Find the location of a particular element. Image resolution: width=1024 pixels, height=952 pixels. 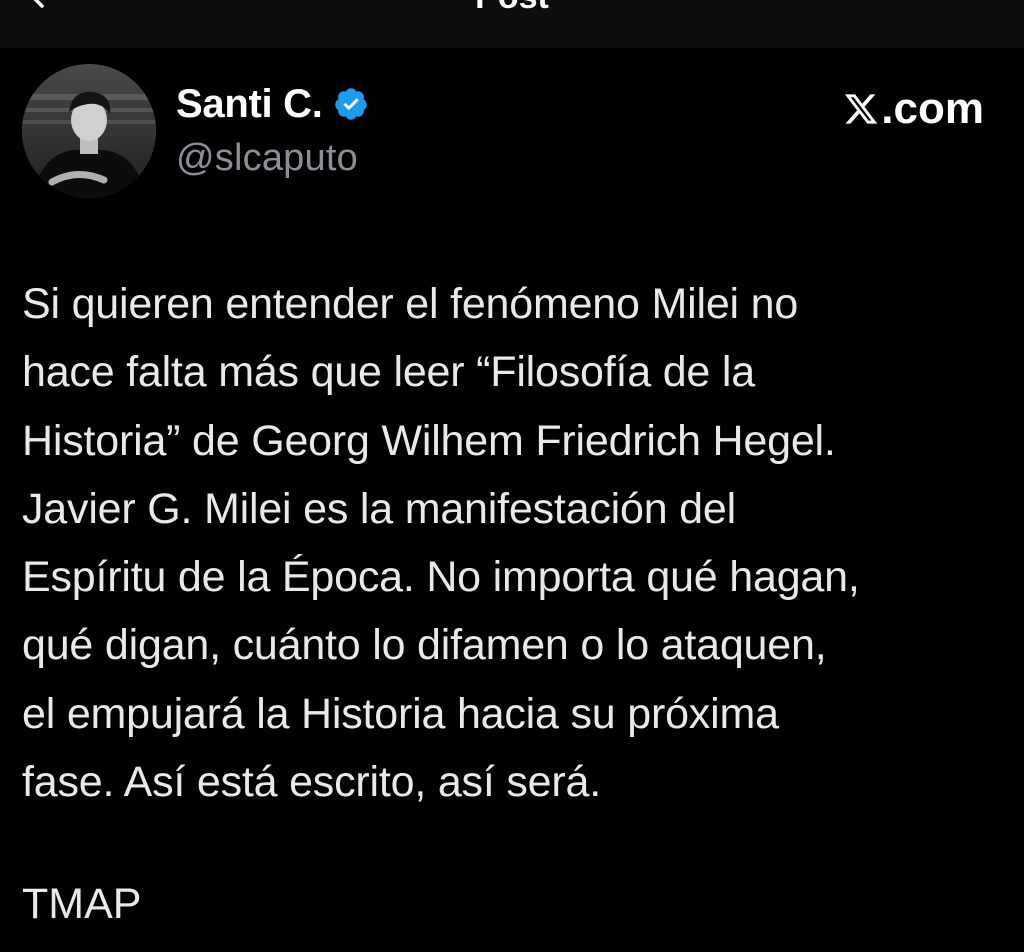

author-name-row: Santi C. is located at coordinates (272, 104).